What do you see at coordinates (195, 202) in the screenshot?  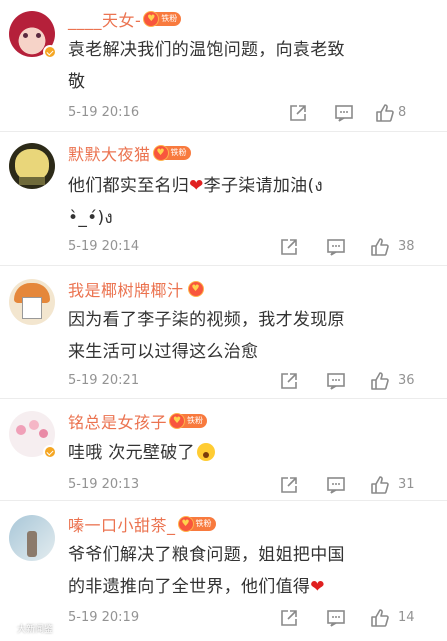 I see `comment-text: 他们都实至名归❤李子柒请加油(ง •̀_•́)ง` at bounding box center [195, 202].